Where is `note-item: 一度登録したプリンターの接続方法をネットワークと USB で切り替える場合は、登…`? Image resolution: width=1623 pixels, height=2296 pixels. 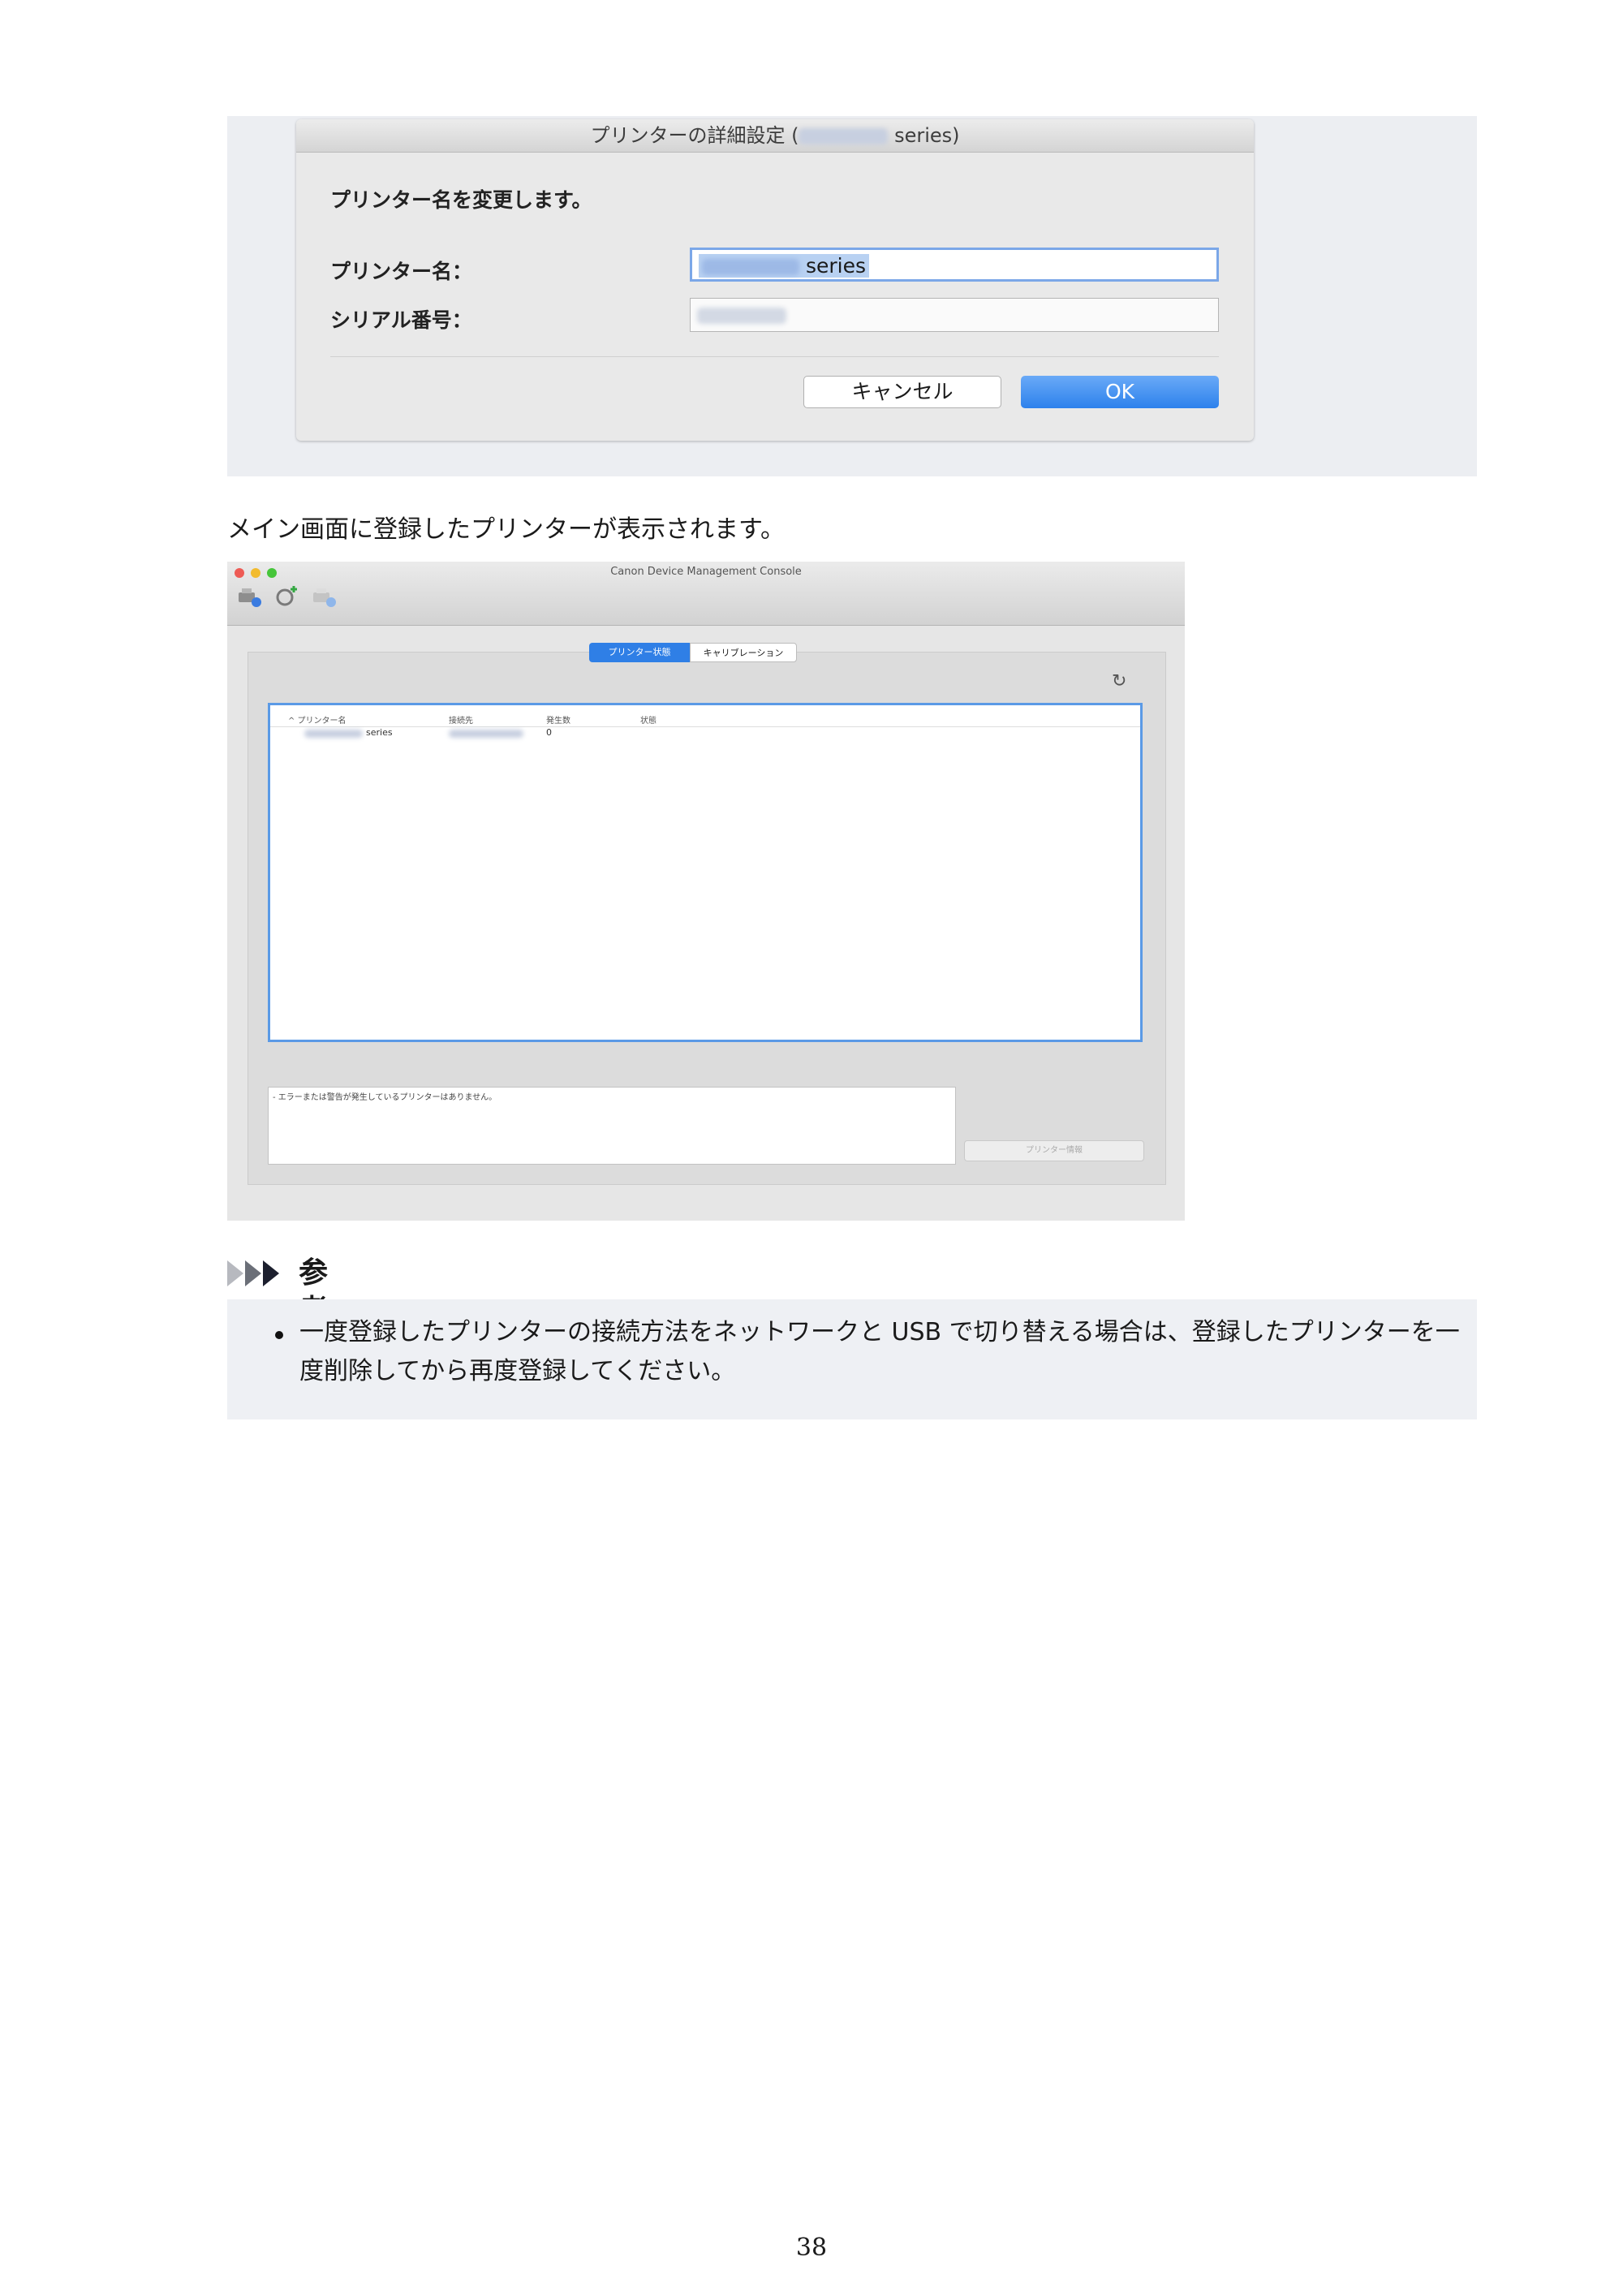 note-item: 一度登録したプリンターの接続方法をネットワークと USB で切り替える場合は、登… is located at coordinates (879, 1352).